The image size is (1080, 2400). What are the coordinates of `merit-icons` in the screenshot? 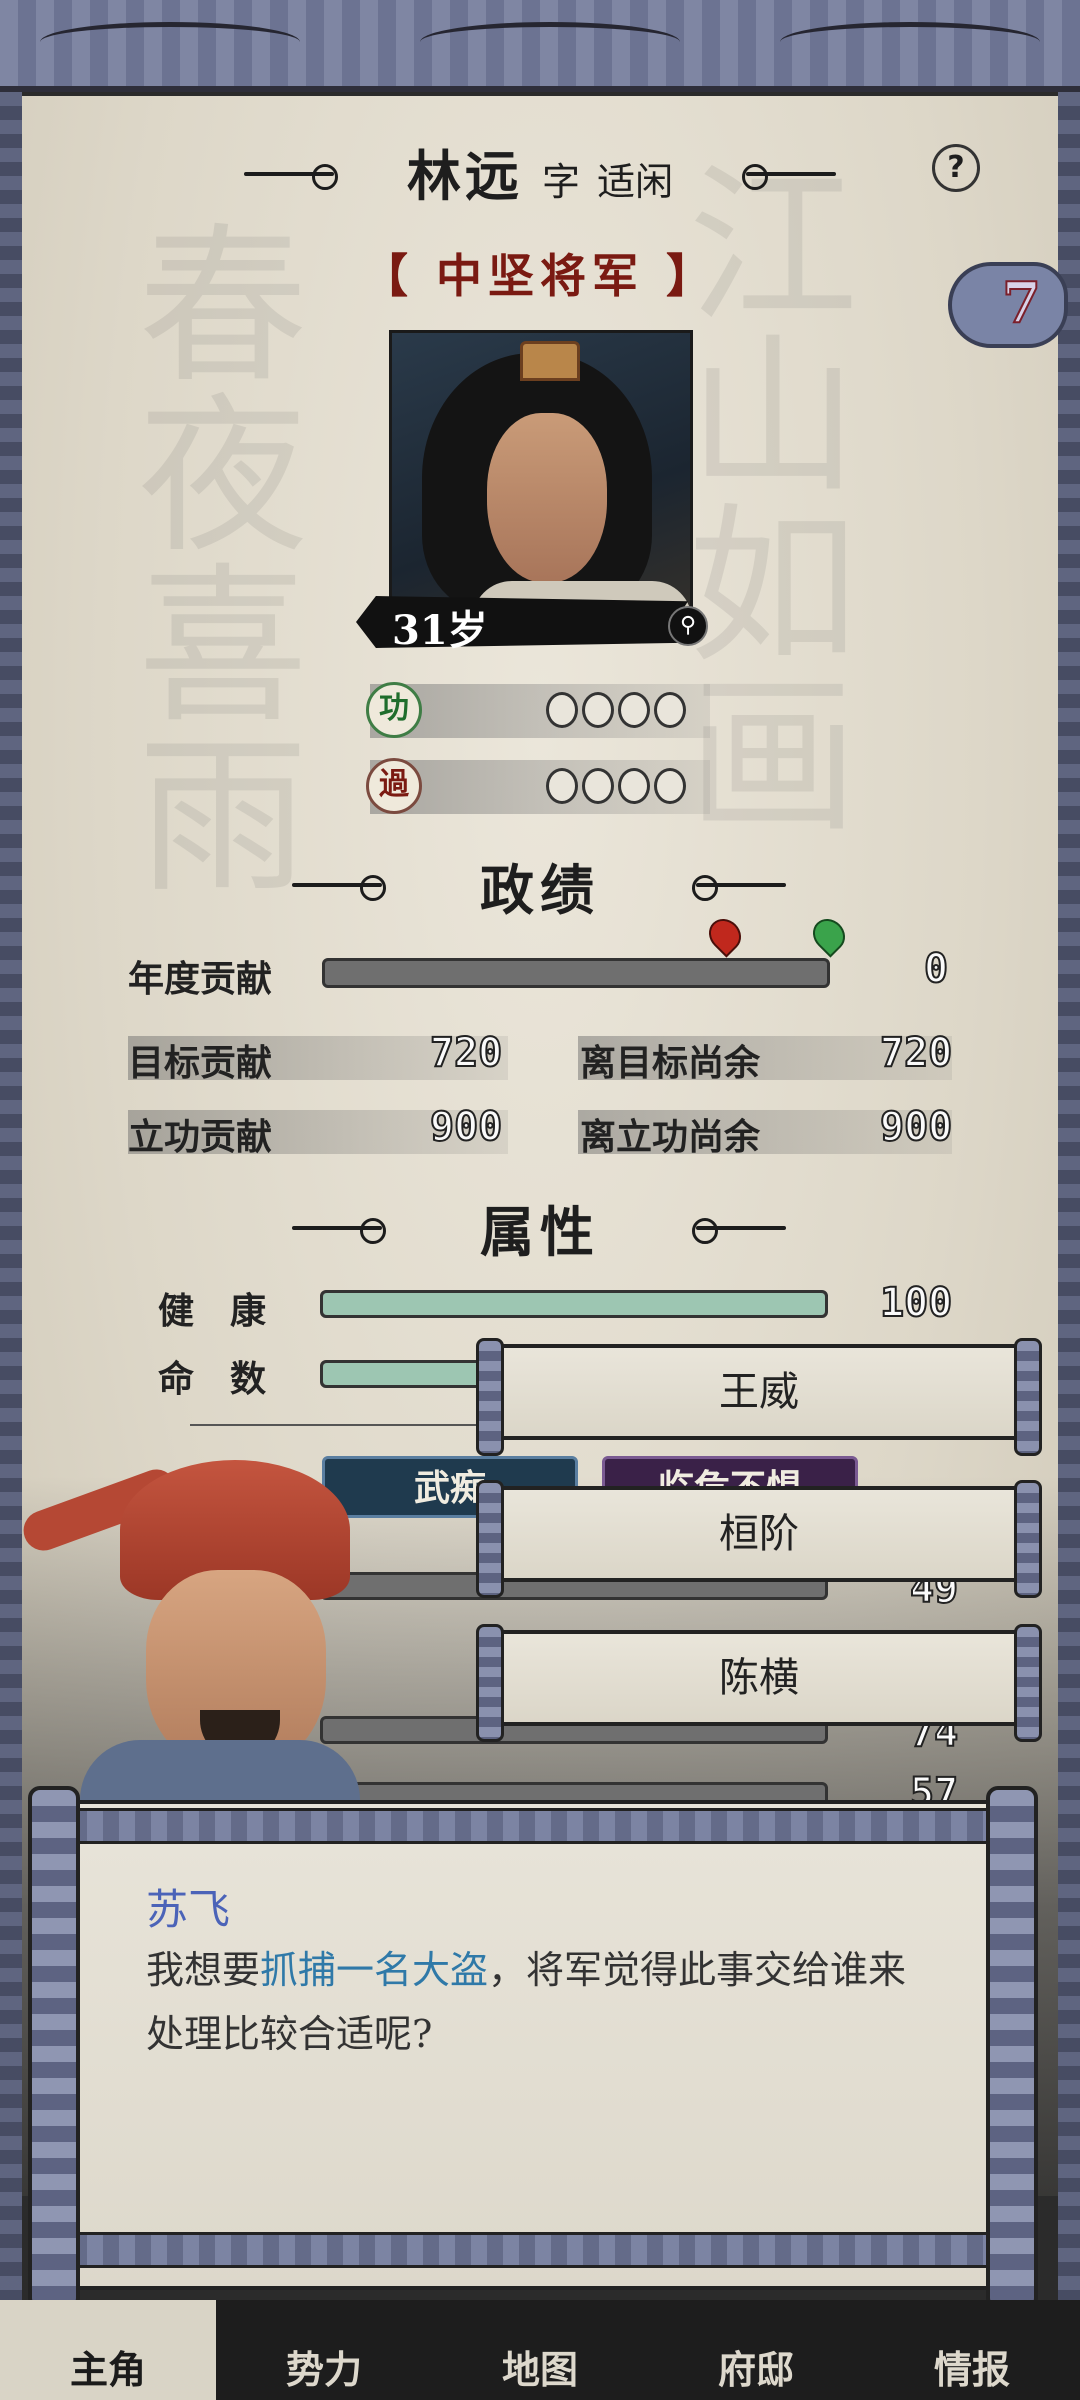 It's located at (616, 710).